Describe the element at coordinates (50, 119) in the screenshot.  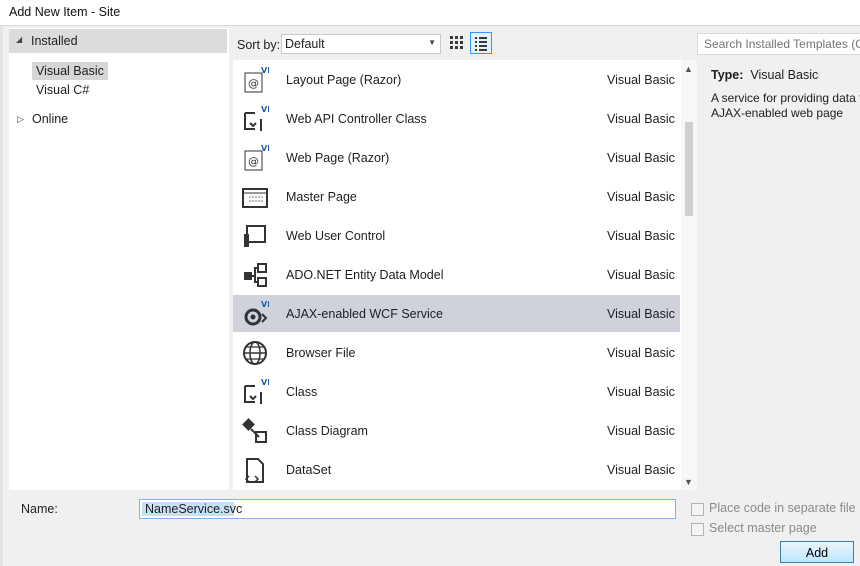
I see `tree-node-online-label: Online` at that location.